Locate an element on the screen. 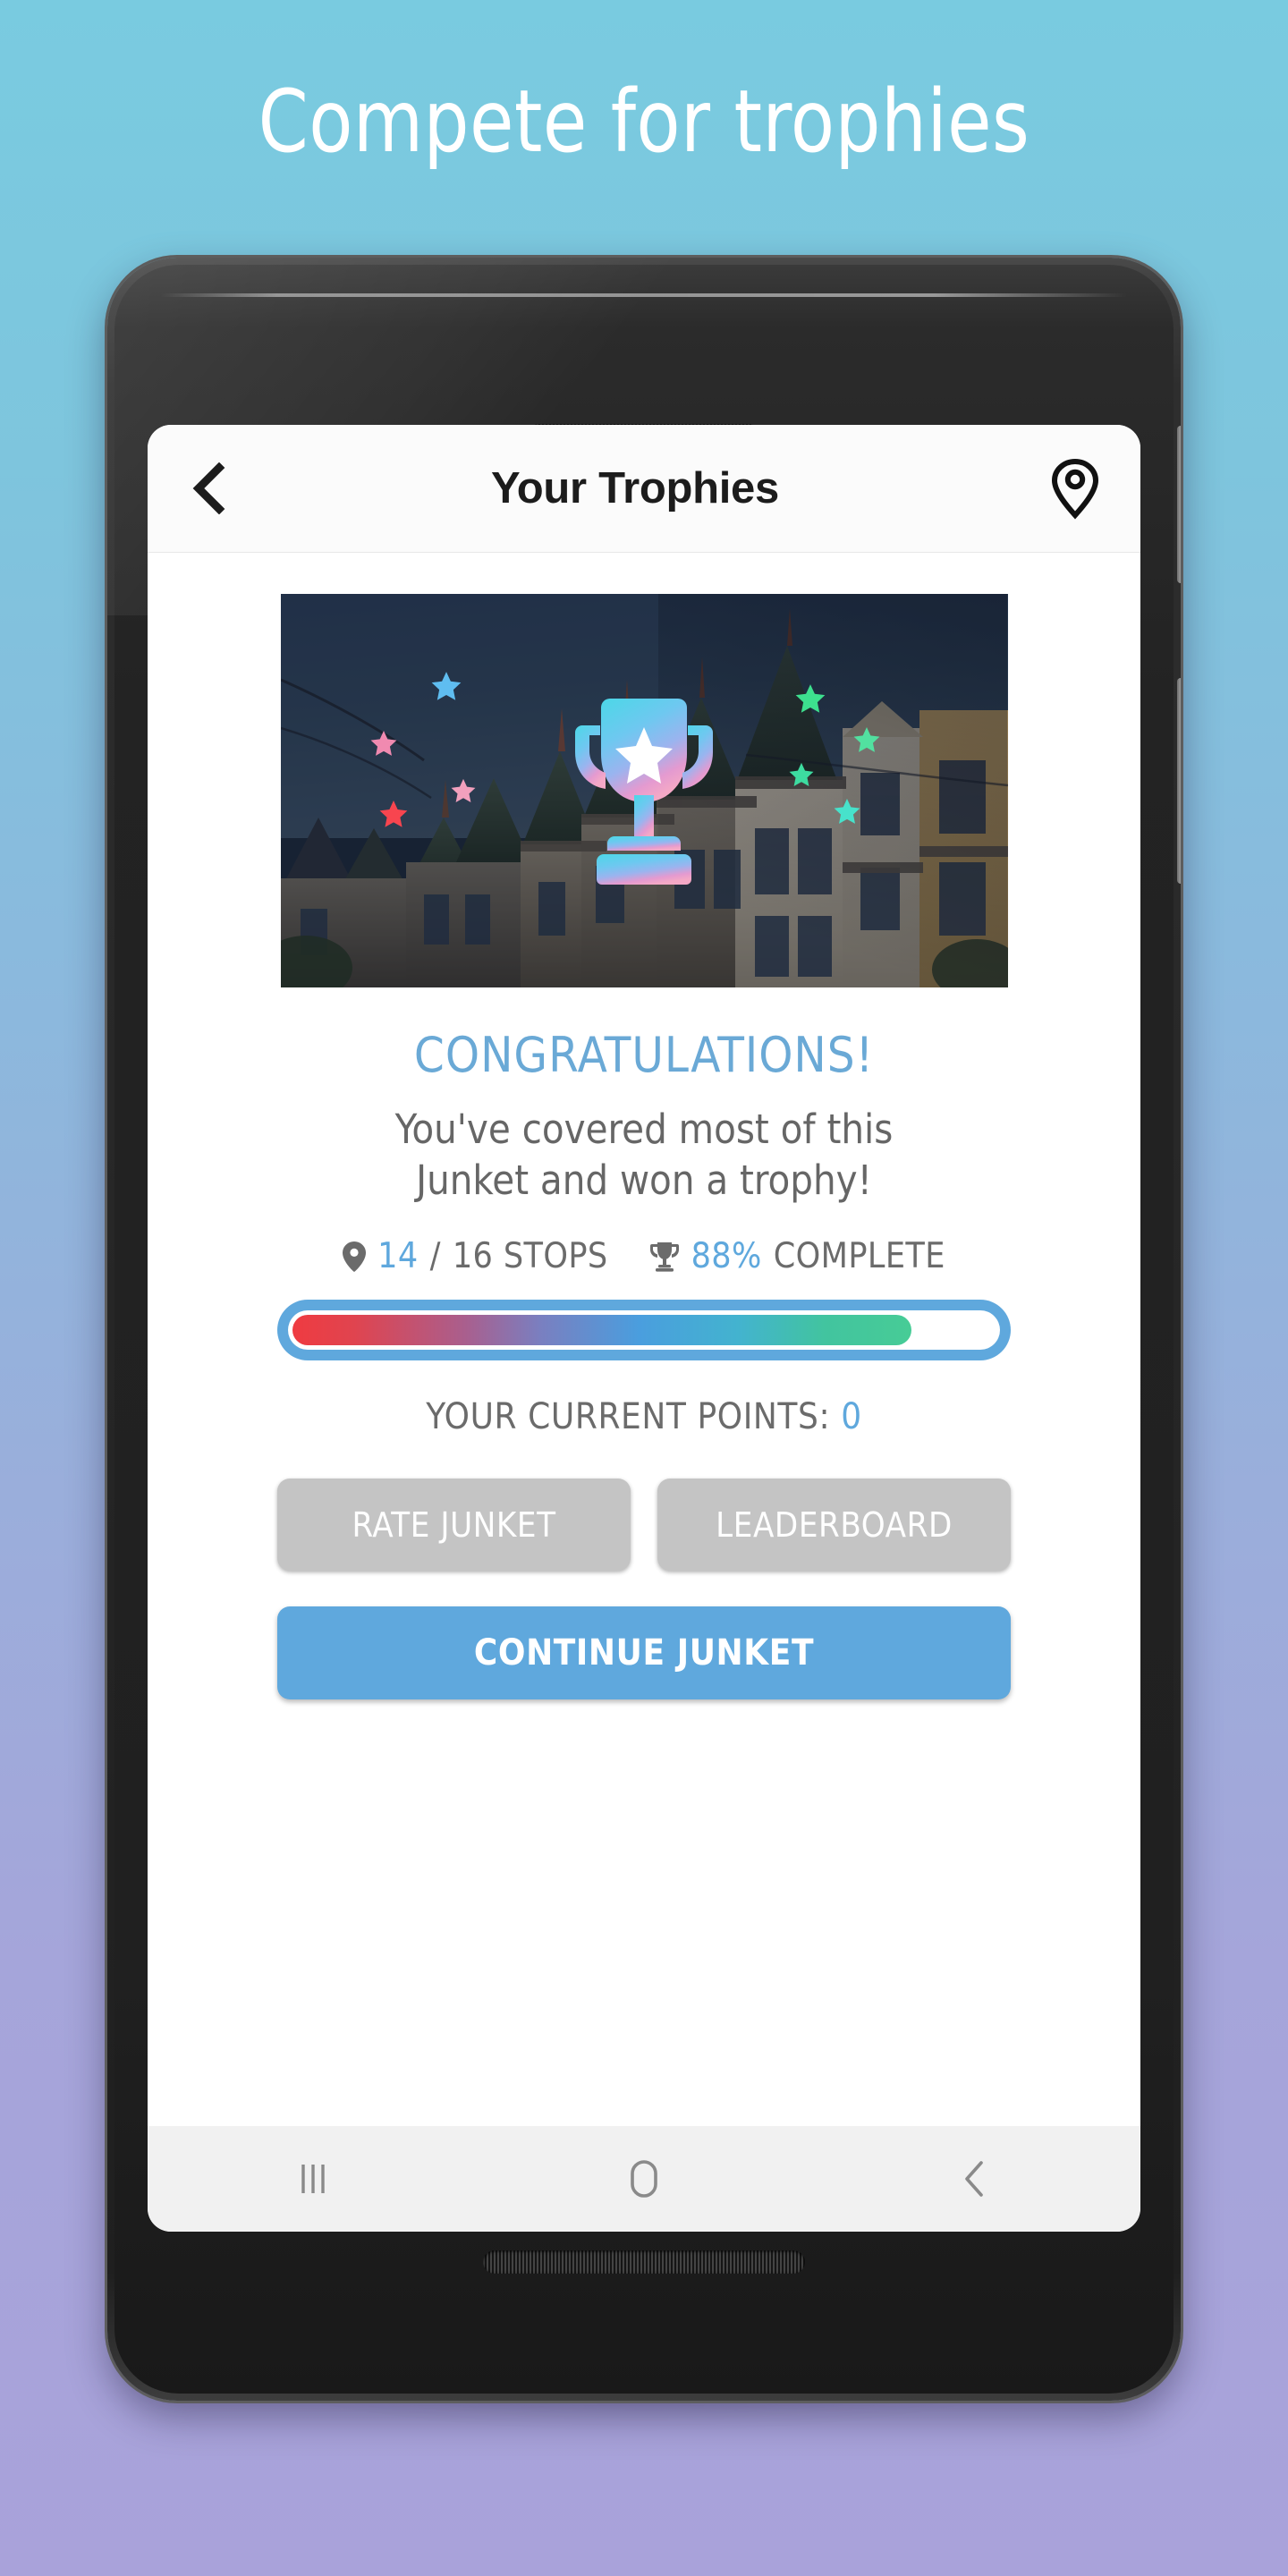 The height and width of the screenshot is (2576, 1288). leaderboard-button: LEADERBOARD is located at coordinates (834, 1525).